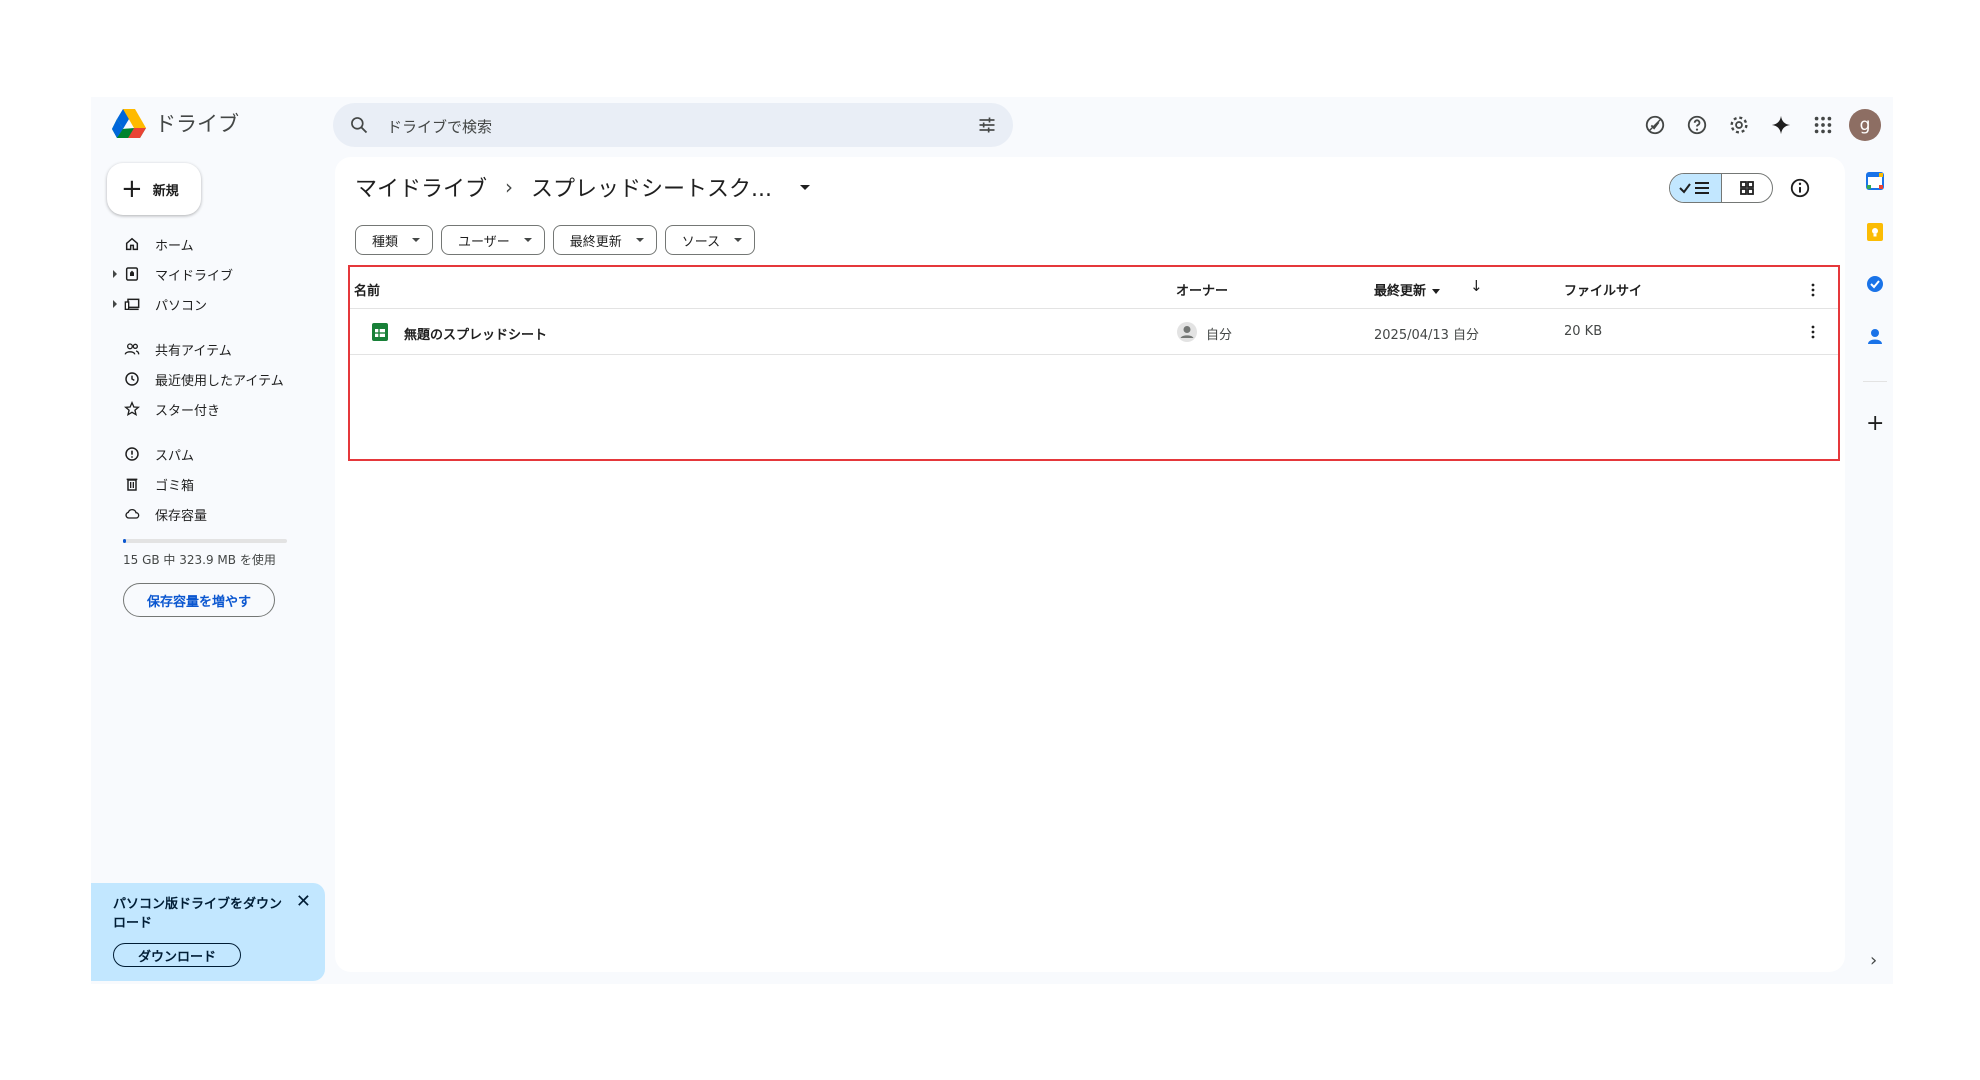 Image resolution: width=1980 pixels, height=1080 pixels. I want to click on add-addon-icon: +, so click(1875, 423).